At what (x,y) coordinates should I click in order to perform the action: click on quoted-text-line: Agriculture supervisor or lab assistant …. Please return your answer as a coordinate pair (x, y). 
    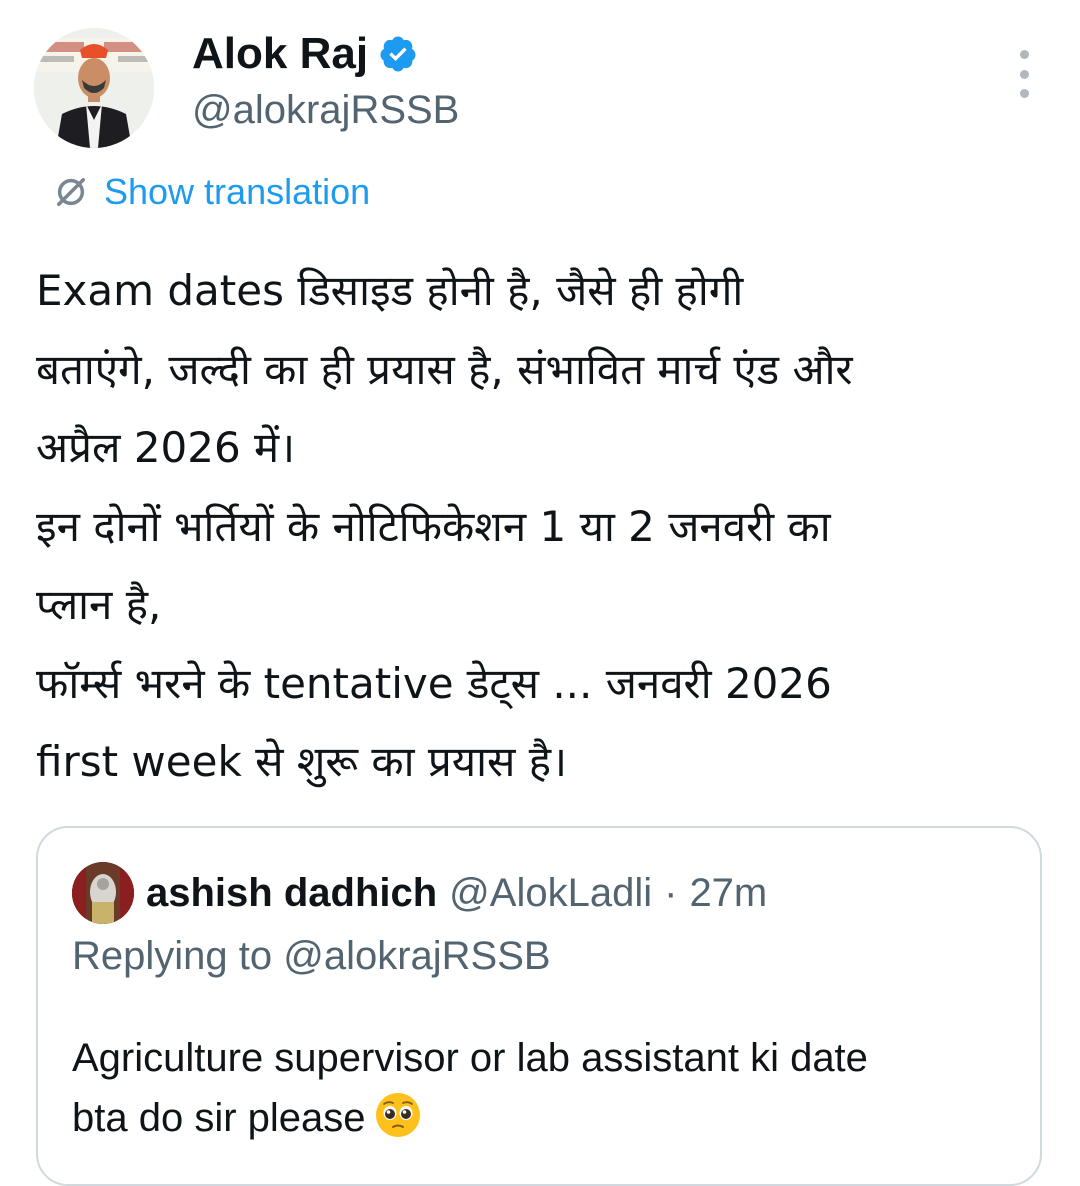
    Looking at the image, I should click on (470, 1058).